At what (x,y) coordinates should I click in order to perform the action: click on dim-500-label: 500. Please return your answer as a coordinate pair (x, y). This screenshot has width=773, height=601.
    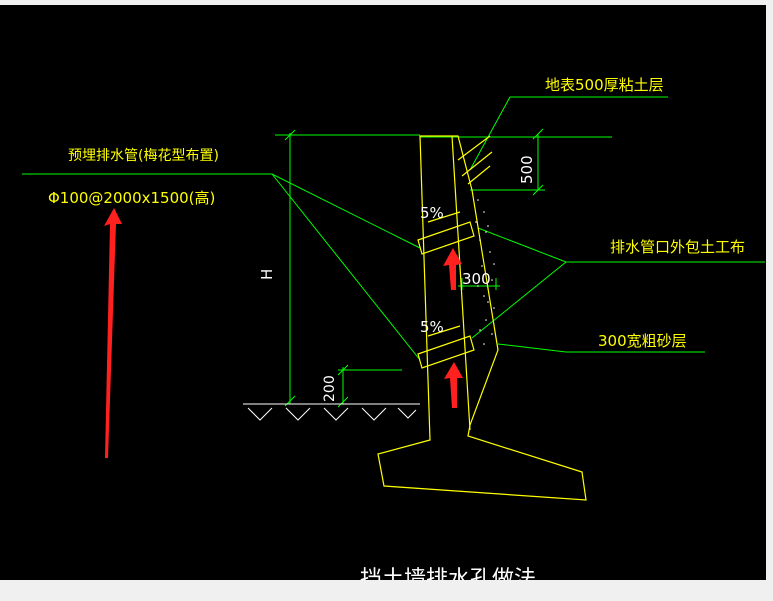
    Looking at the image, I should click on (527, 169).